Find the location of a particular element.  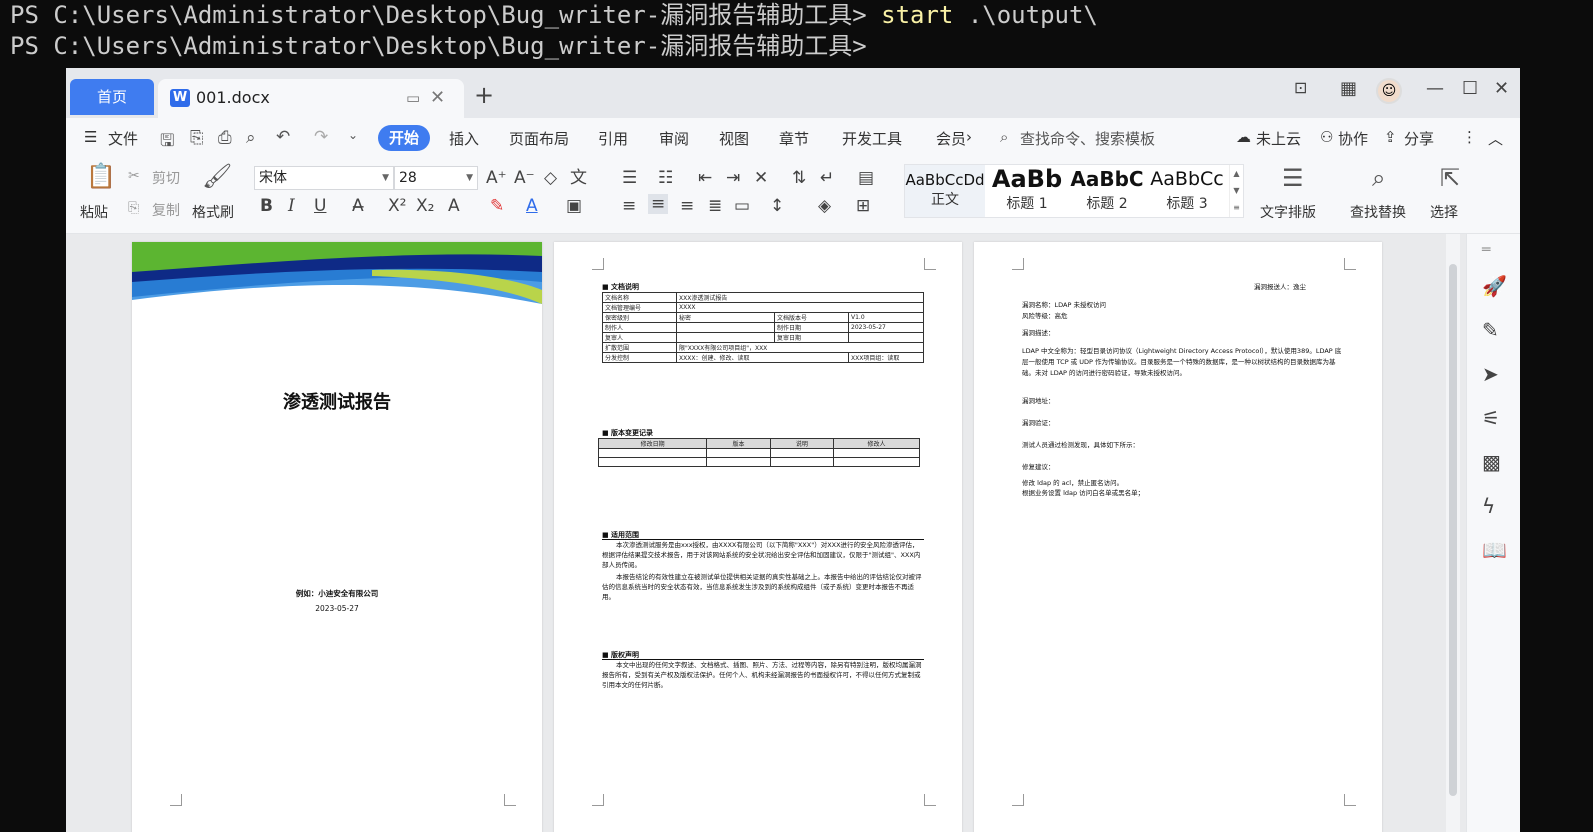

cut-button: 剪切 is located at coordinates (166, 178).